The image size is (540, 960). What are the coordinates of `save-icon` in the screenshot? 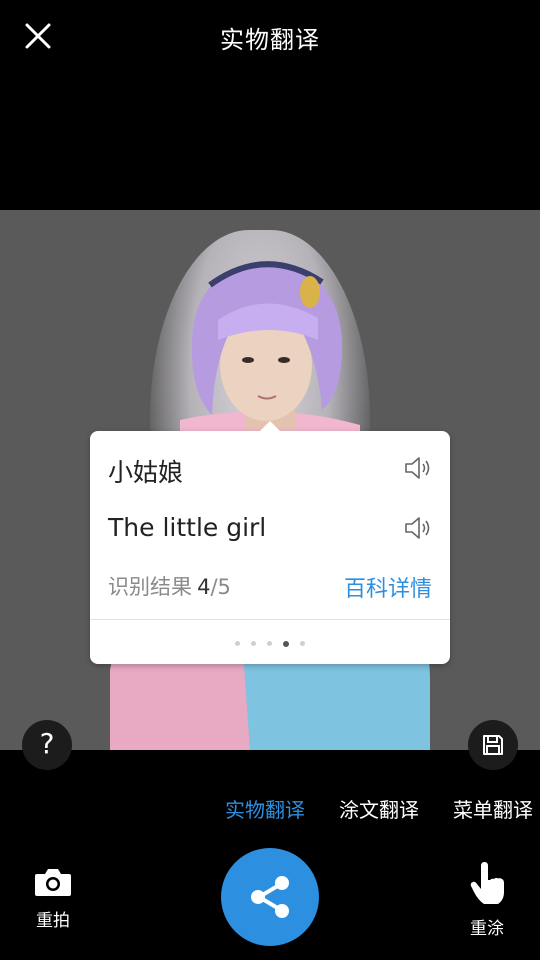 It's located at (493, 745).